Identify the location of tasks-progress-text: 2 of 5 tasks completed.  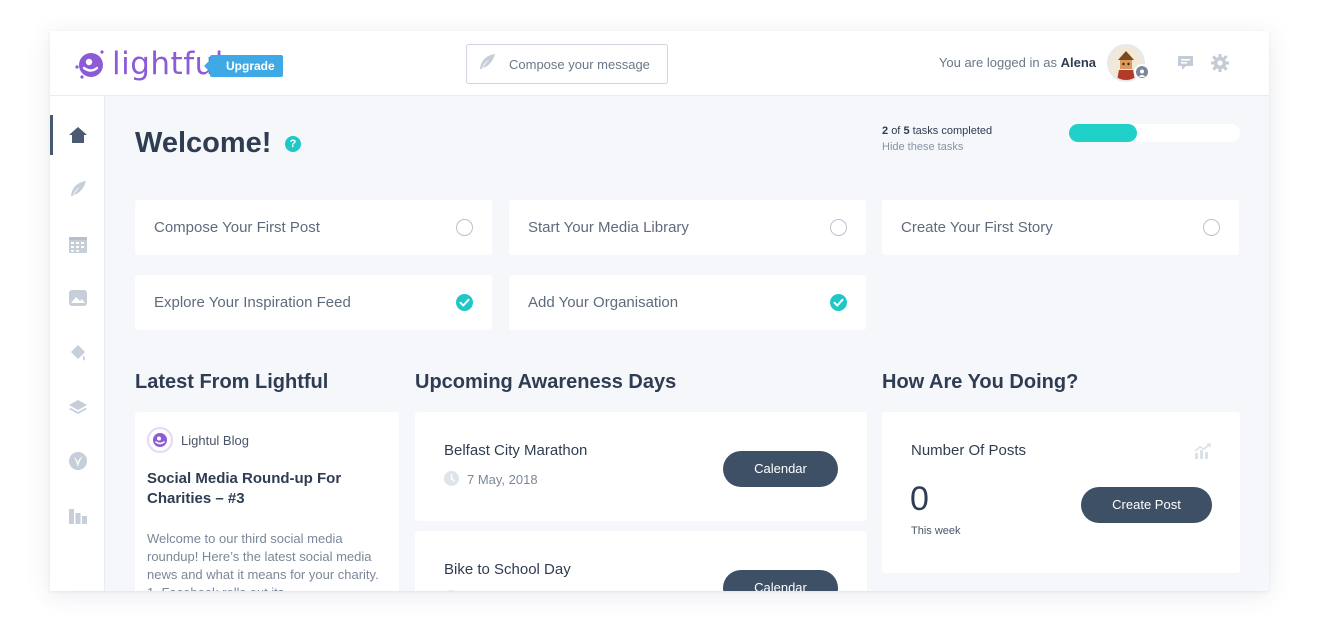
(937, 131).